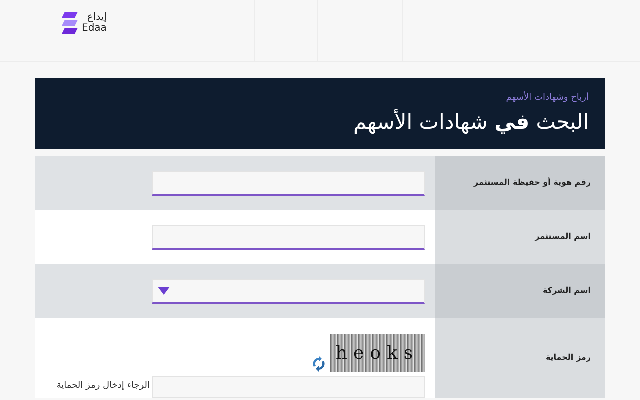 The width and height of the screenshot is (640, 400). What do you see at coordinates (547, 99) in the screenshot?
I see `breadcrumb-link: أرباح وشهادات الأسهم` at bounding box center [547, 99].